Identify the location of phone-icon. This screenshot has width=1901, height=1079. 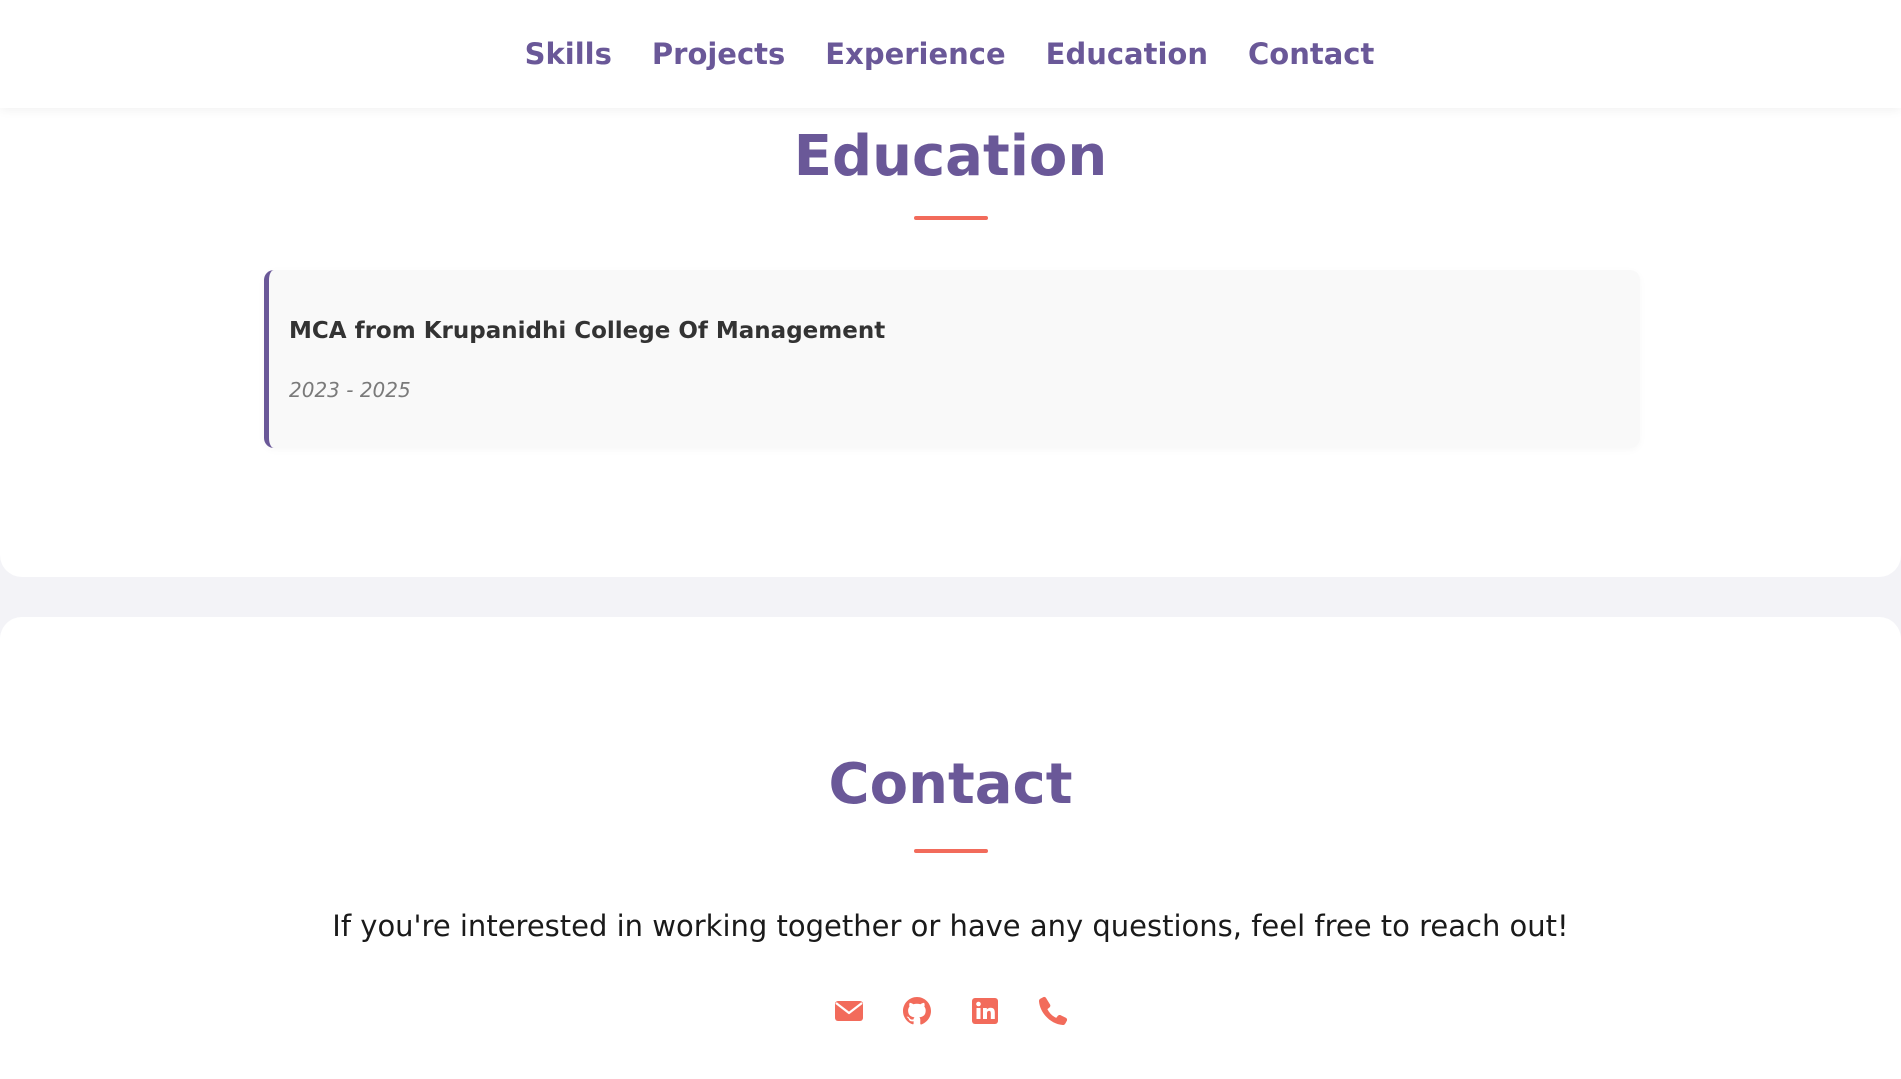
(1053, 1011).